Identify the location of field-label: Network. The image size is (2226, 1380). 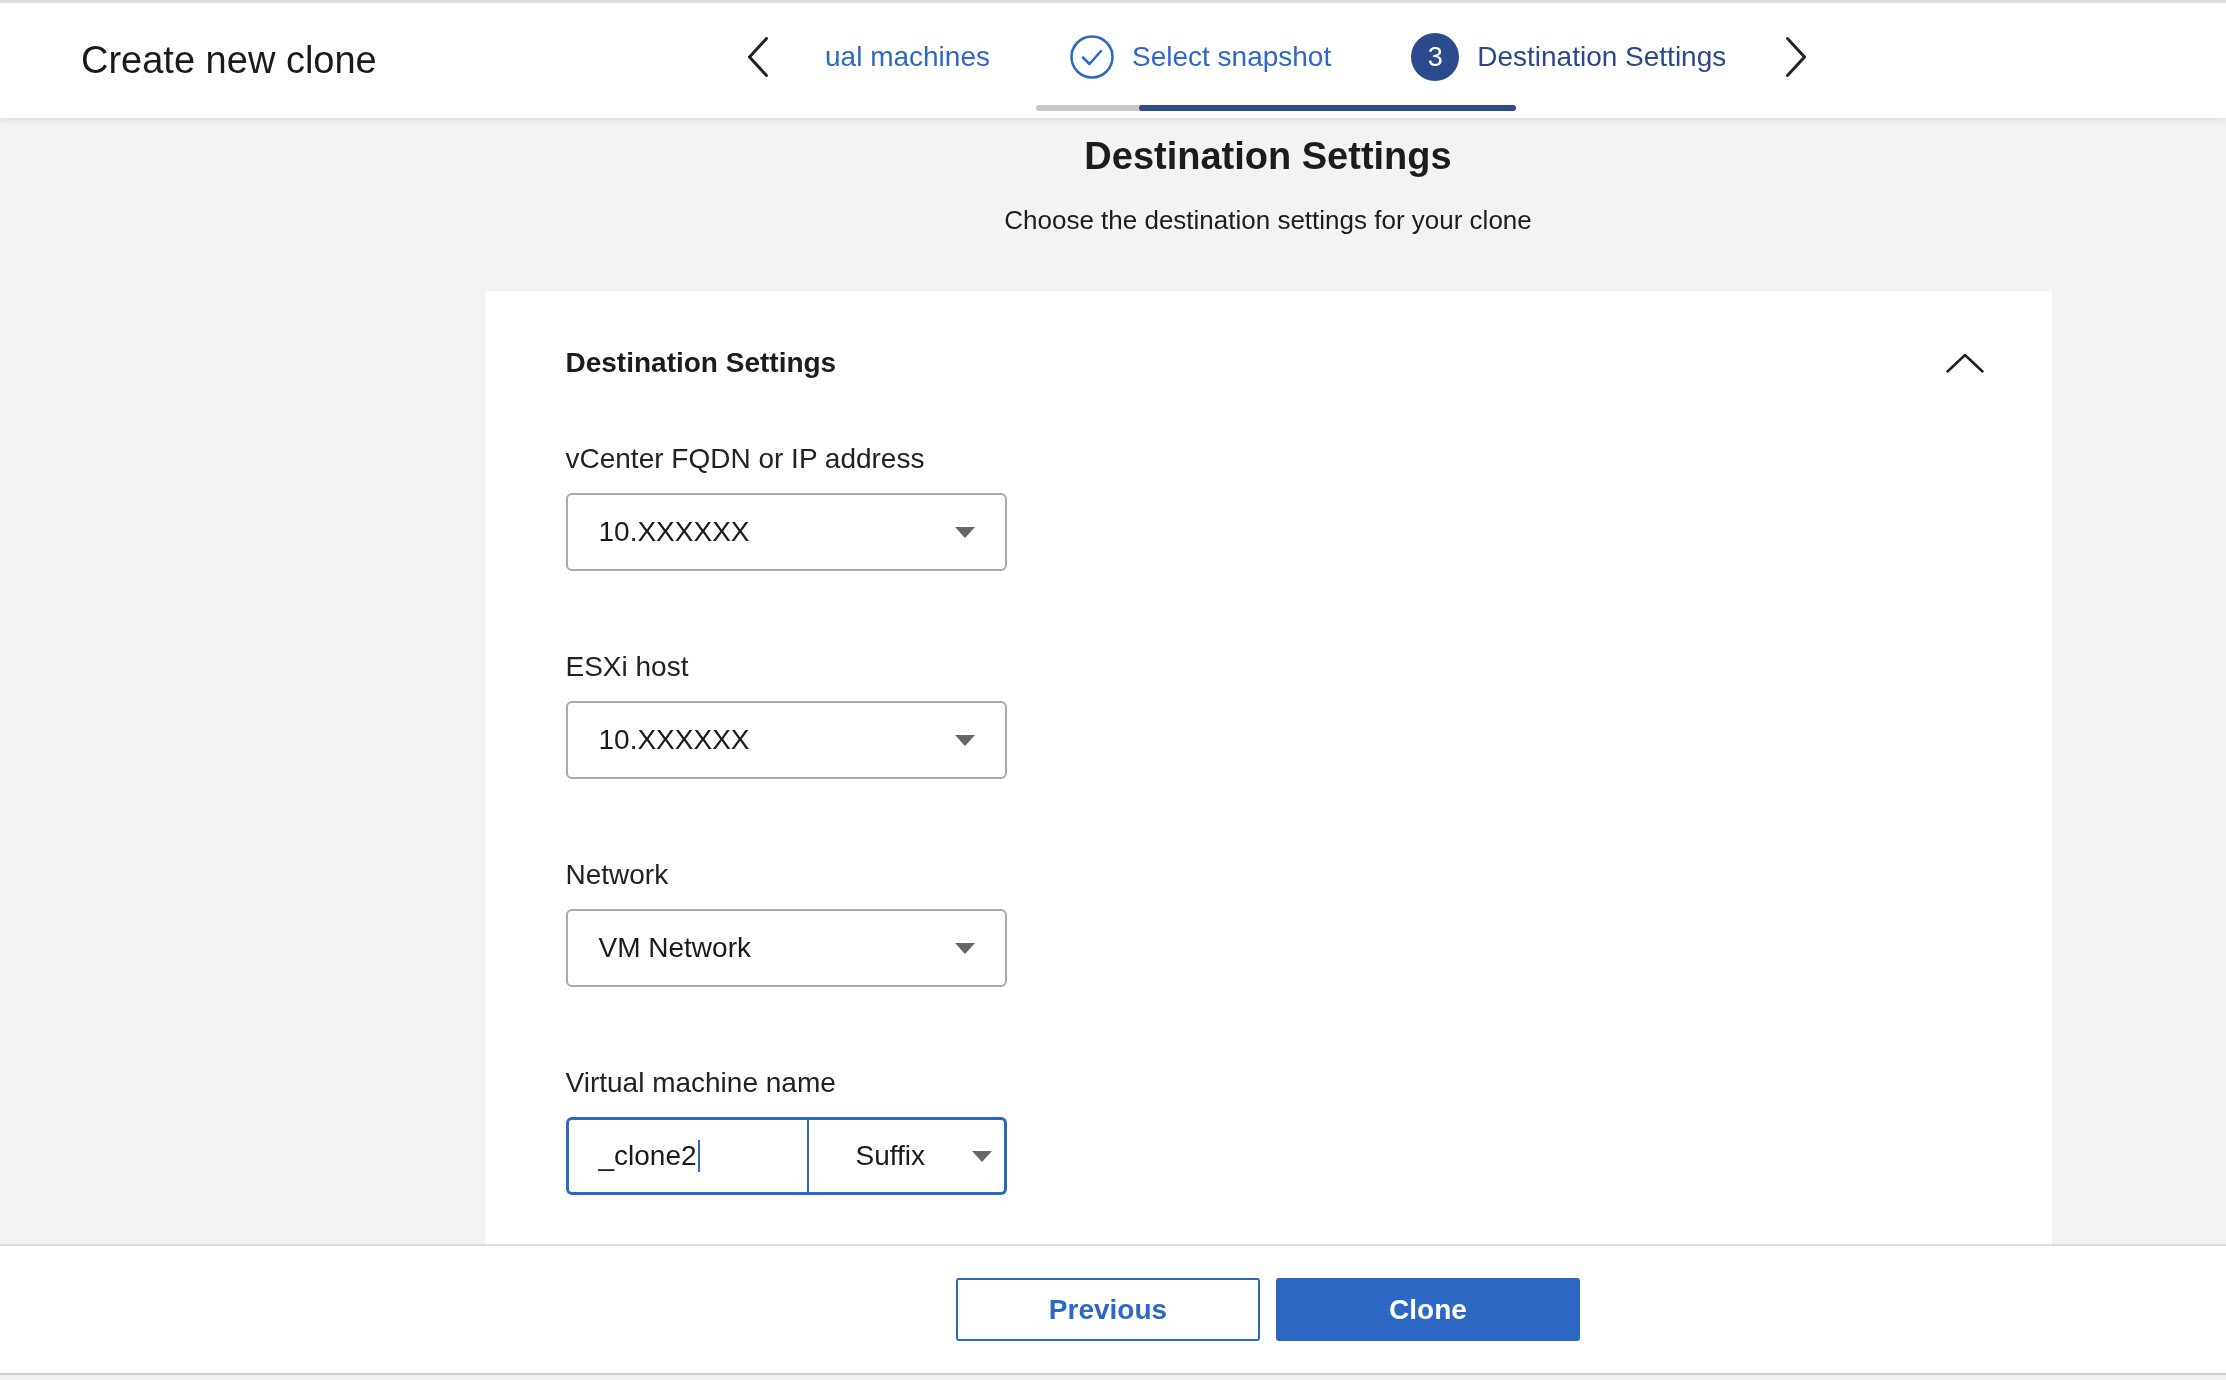
(617, 875).